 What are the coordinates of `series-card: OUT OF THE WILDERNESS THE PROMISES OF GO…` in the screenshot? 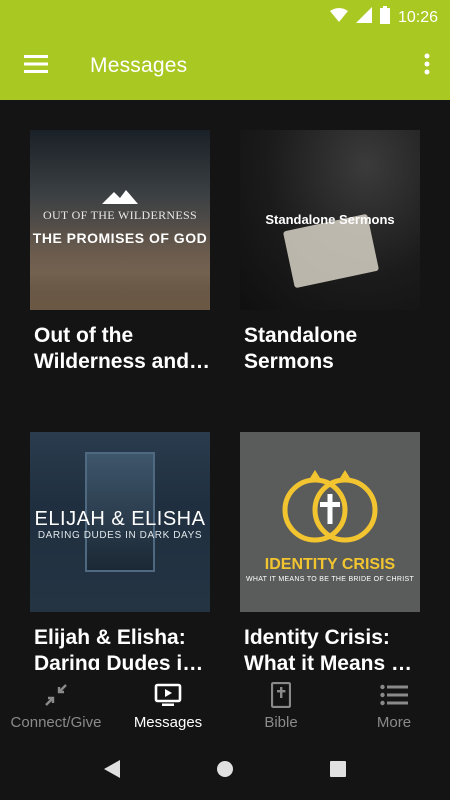 It's located at (120, 252).